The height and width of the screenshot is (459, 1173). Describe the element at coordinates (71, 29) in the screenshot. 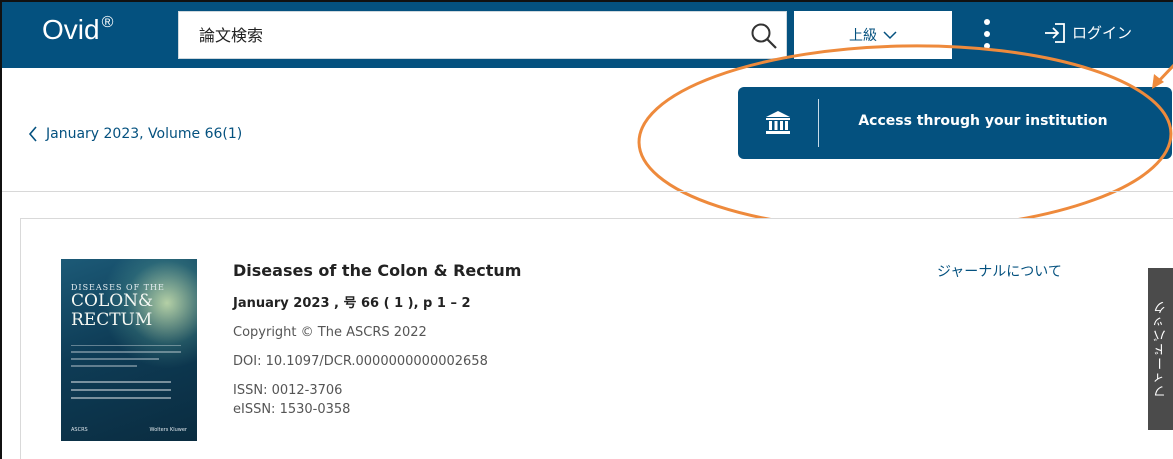

I see `logo-text: Ovid` at that location.